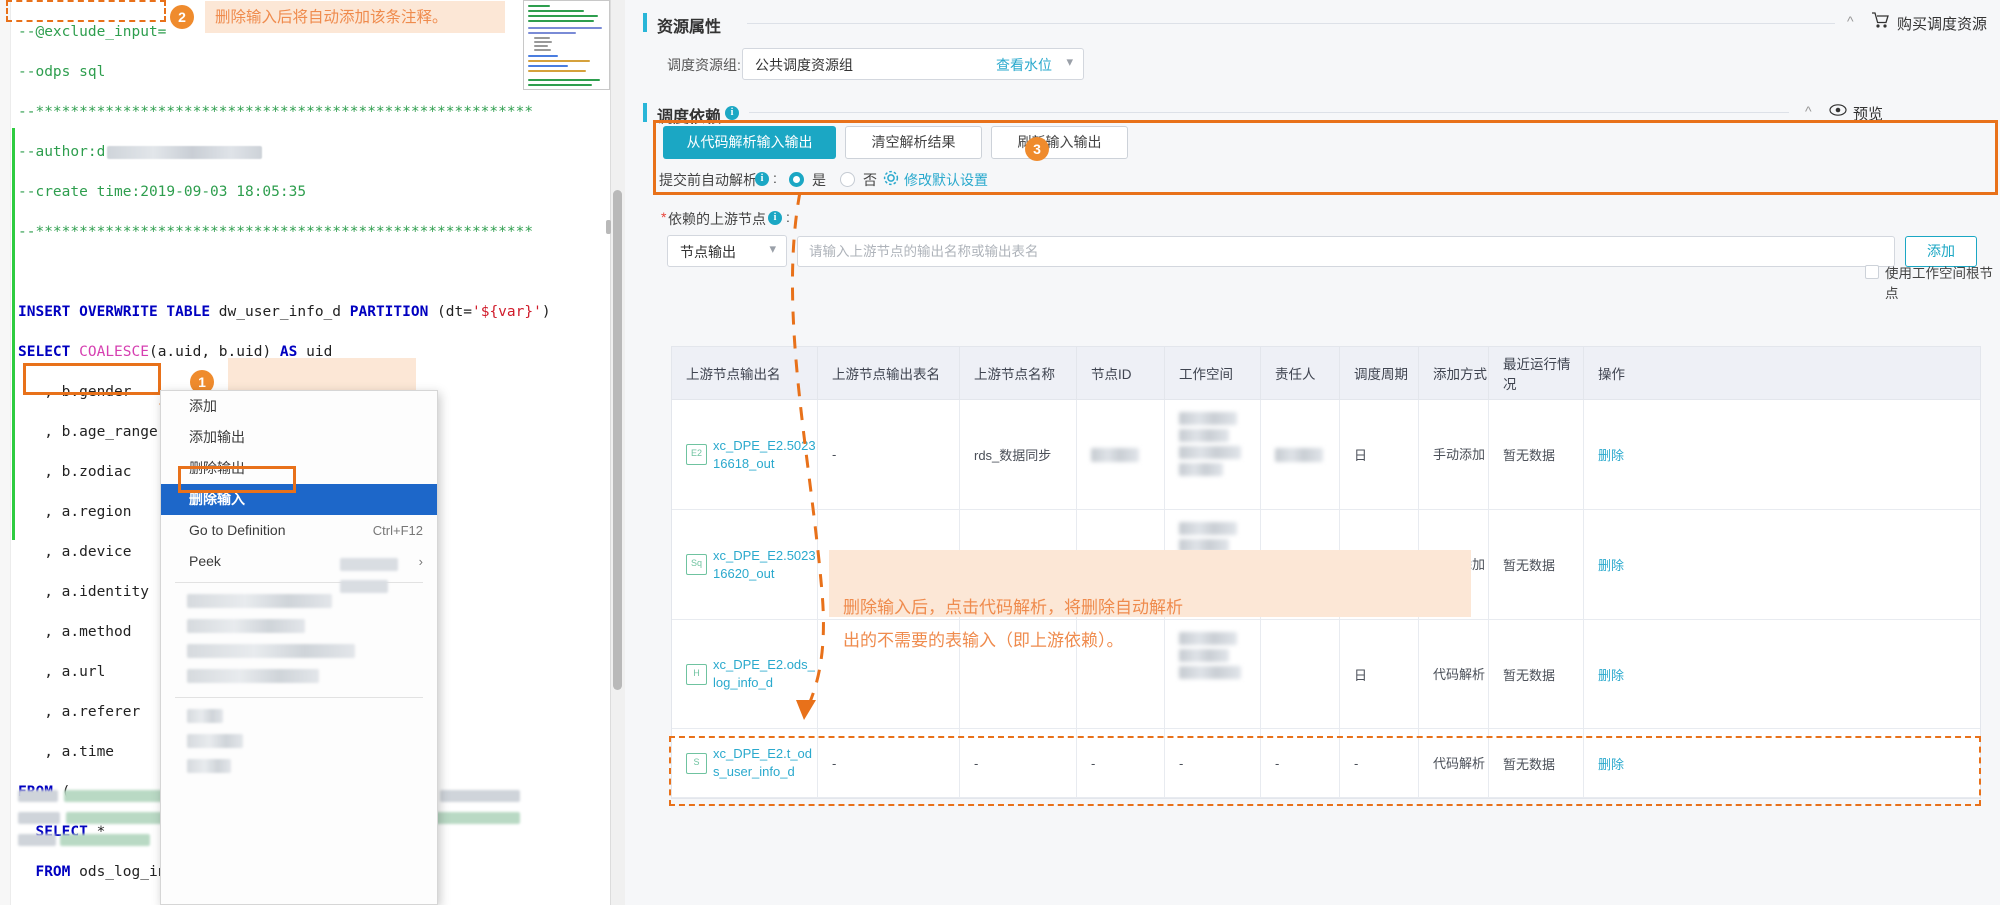 The height and width of the screenshot is (905, 2000). Describe the element at coordinates (889, 373) in the screenshot. I see `table-header-output-table: 上游节点输出表名` at that location.